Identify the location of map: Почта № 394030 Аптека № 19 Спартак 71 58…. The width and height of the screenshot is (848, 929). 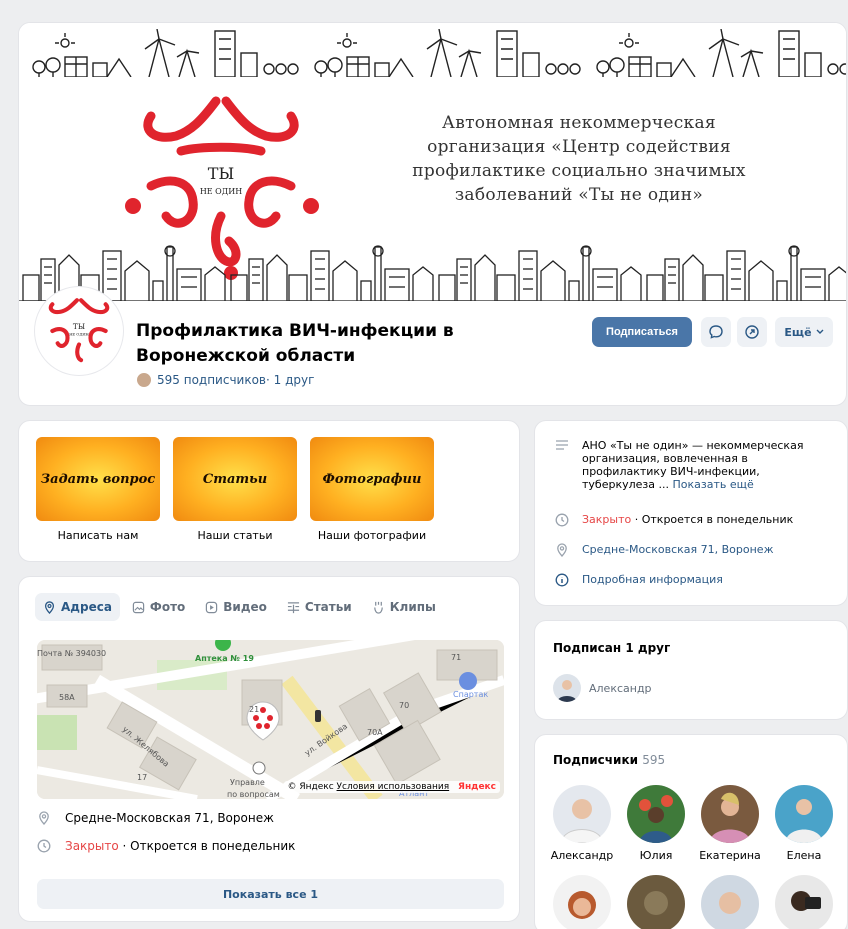
(270, 719).